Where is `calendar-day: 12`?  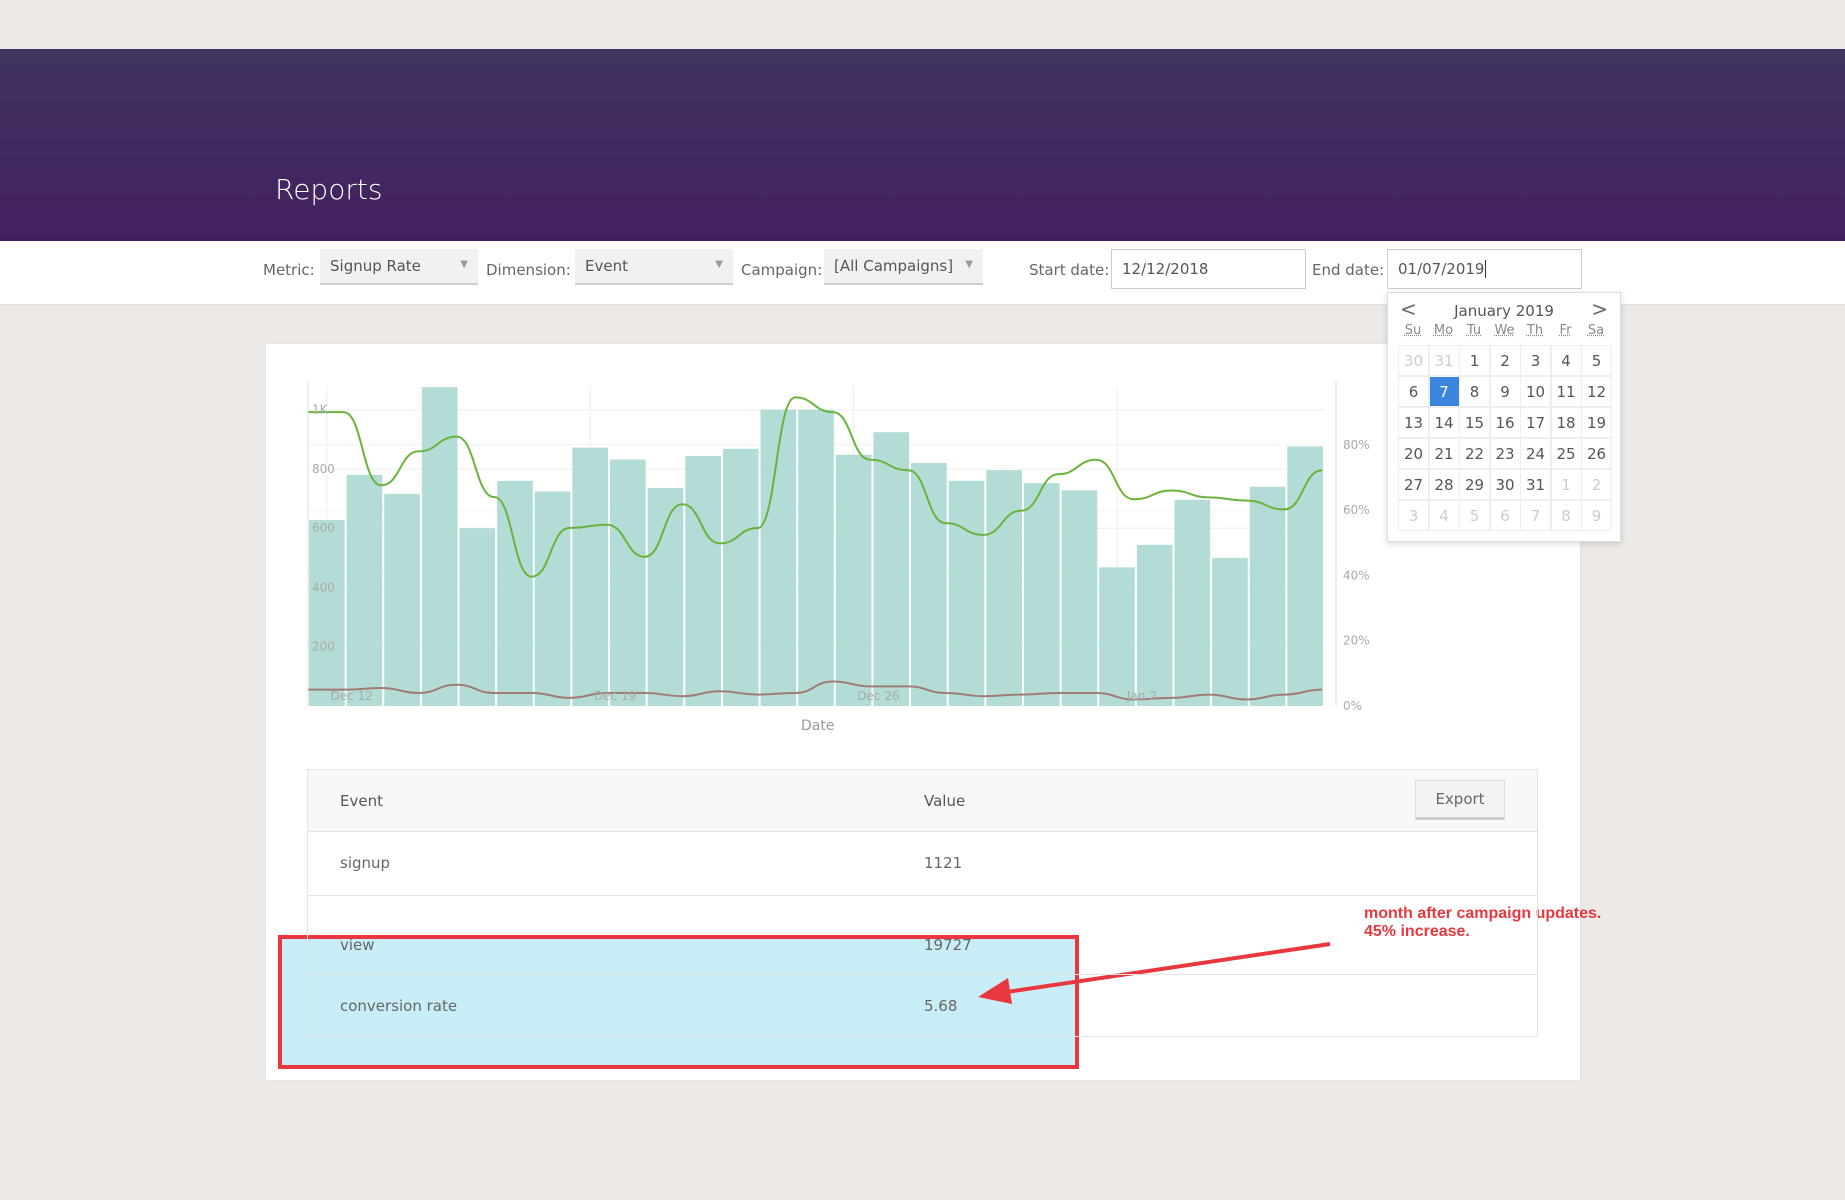
calendar-day: 12 is located at coordinates (1596, 391).